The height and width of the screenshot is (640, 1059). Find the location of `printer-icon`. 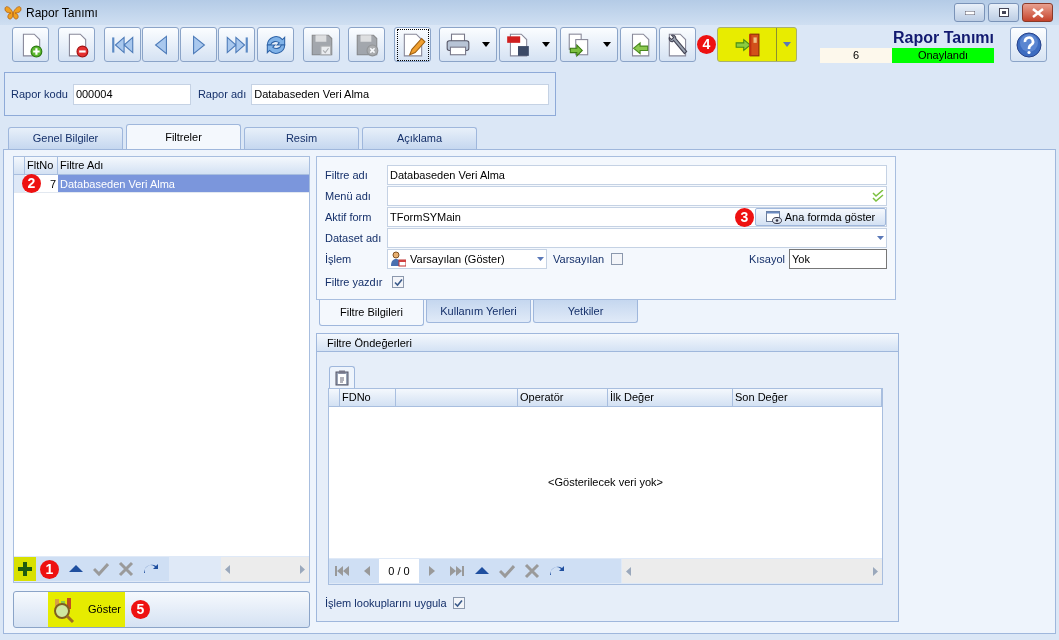

printer-icon is located at coordinates (457, 44).